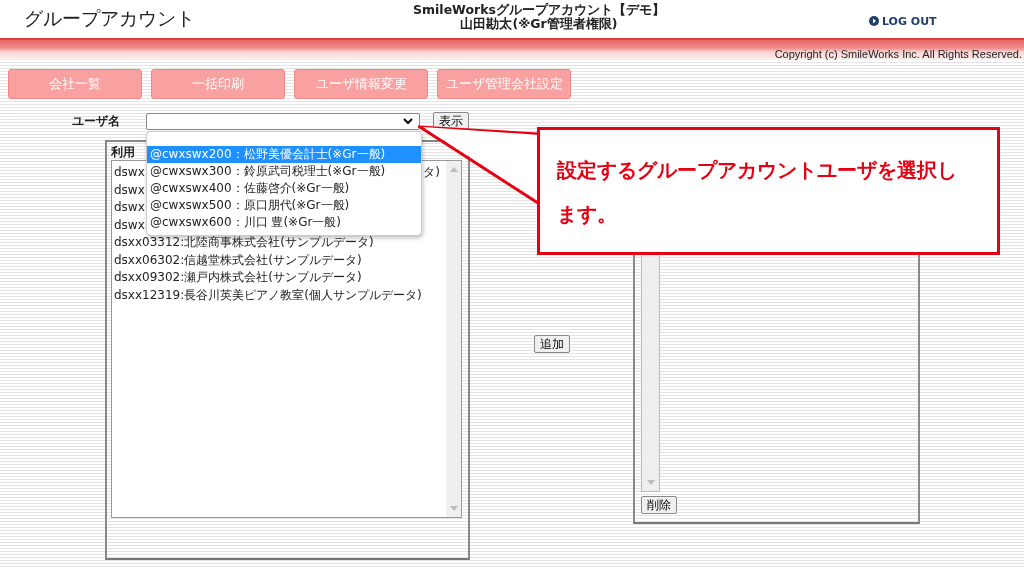  I want to click on copyright: Copyright (c) SmileWorks Inc. All Rights Reserved., so click(898, 54).